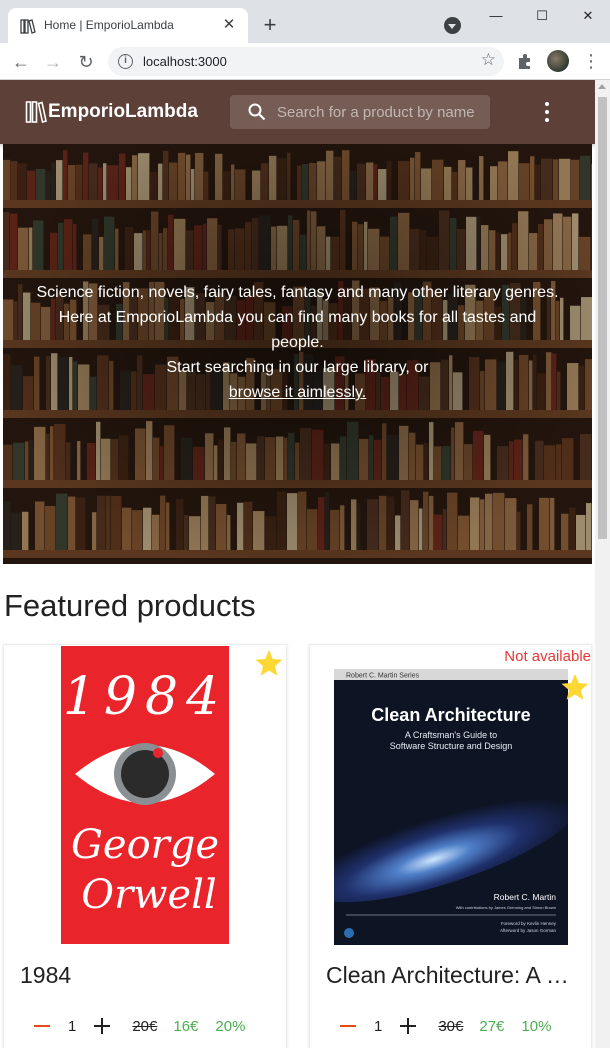  I want to click on cover-series: Robert C. Martin Series, so click(383, 676).